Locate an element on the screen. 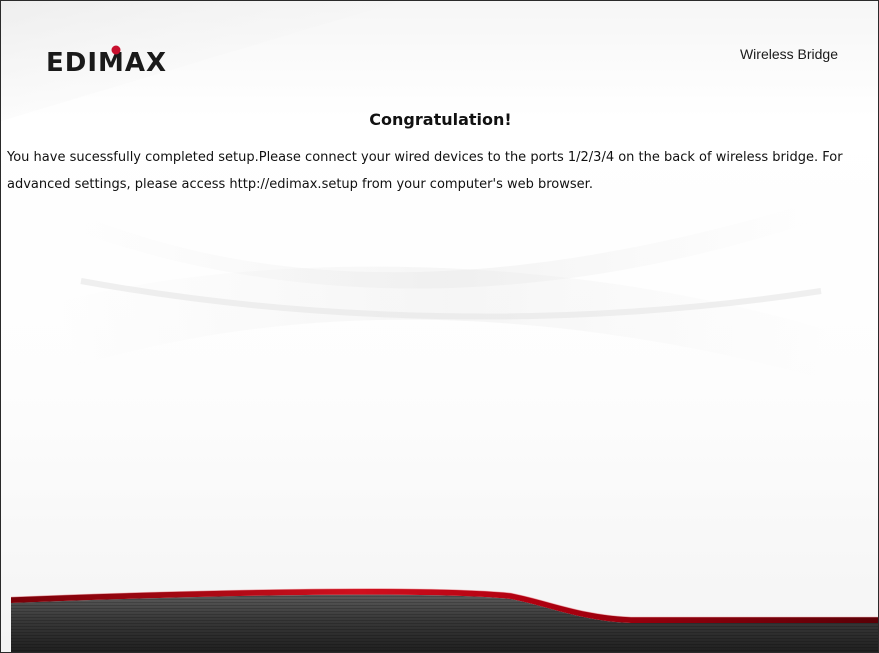 The height and width of the screenshot is (653, 879). svg-text: EDIMAX is located at coordinates (106, 63).